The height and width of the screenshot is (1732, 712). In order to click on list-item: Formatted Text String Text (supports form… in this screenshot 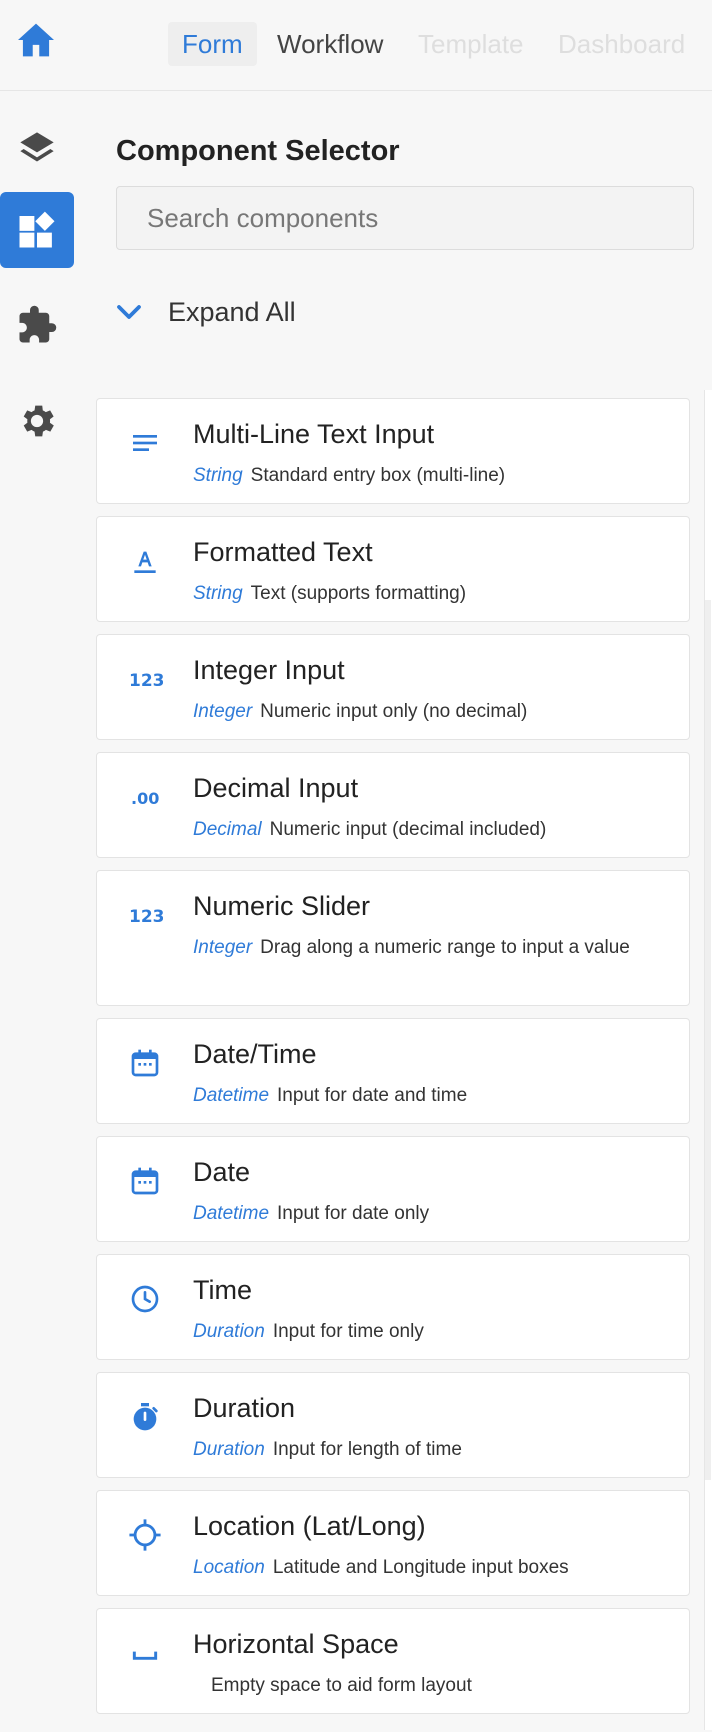, I will do `click(393, 569)`.